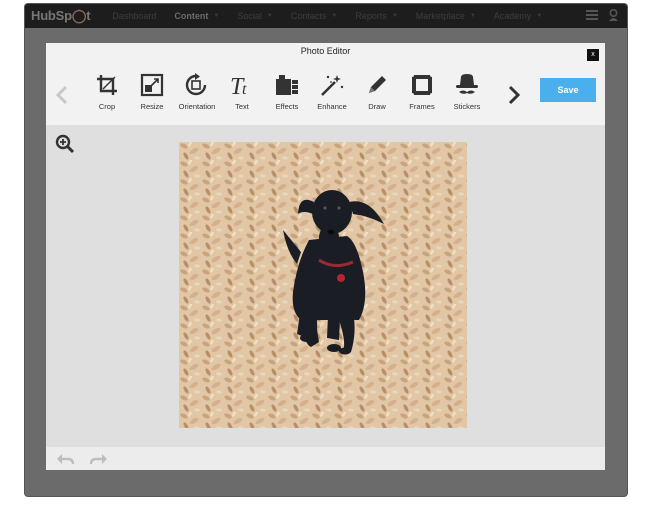 This screenshot has width=650, height=525. I want to click on tool-orientation: Orientation, so click(197, 91).